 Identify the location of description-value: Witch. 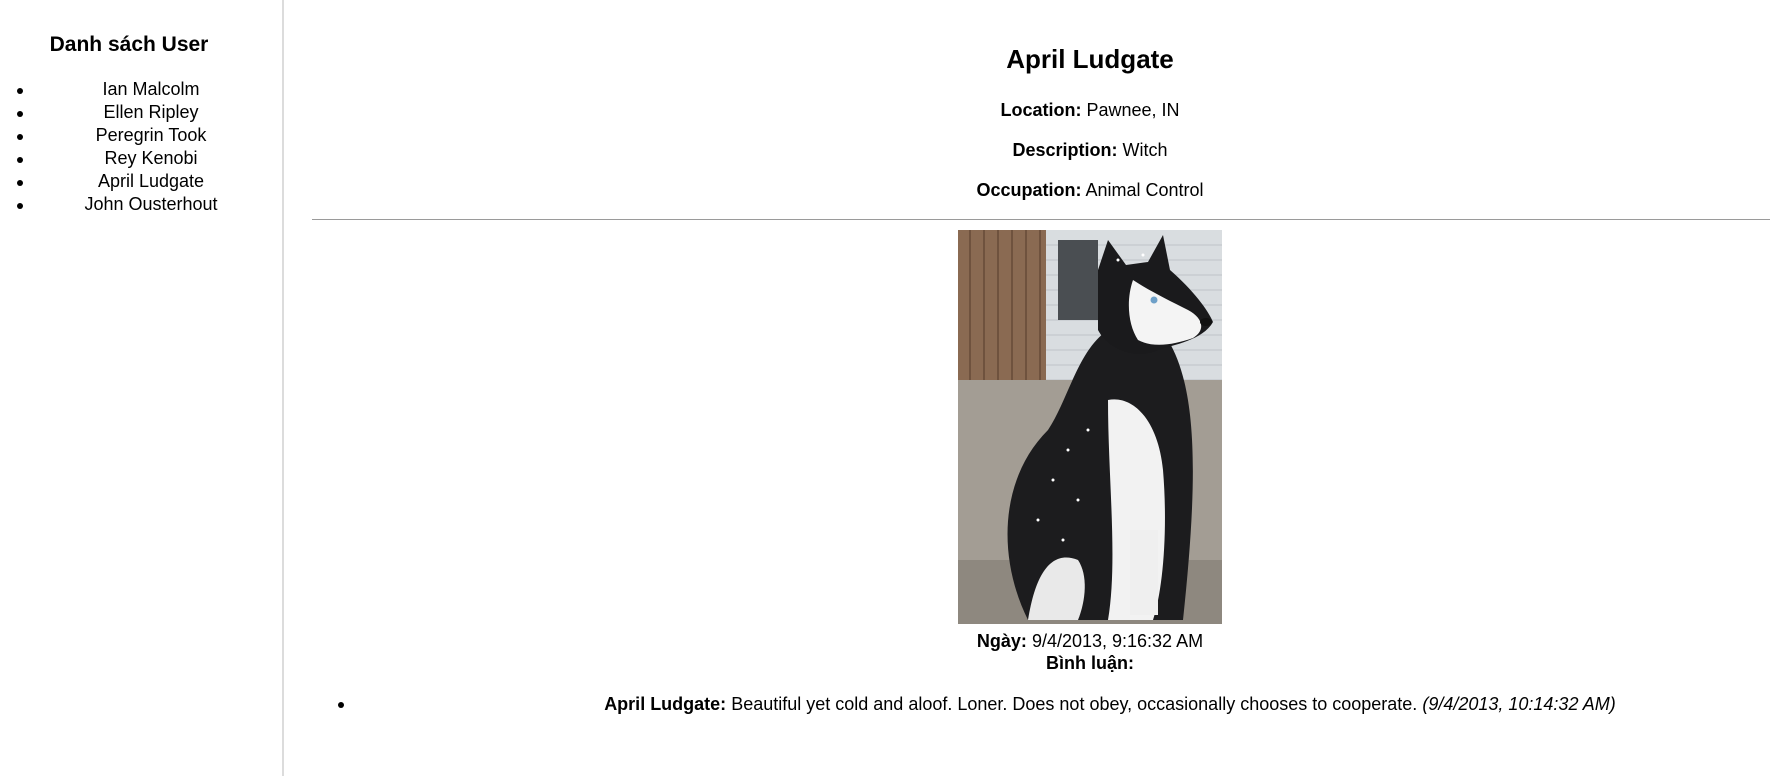
(1145, 150).